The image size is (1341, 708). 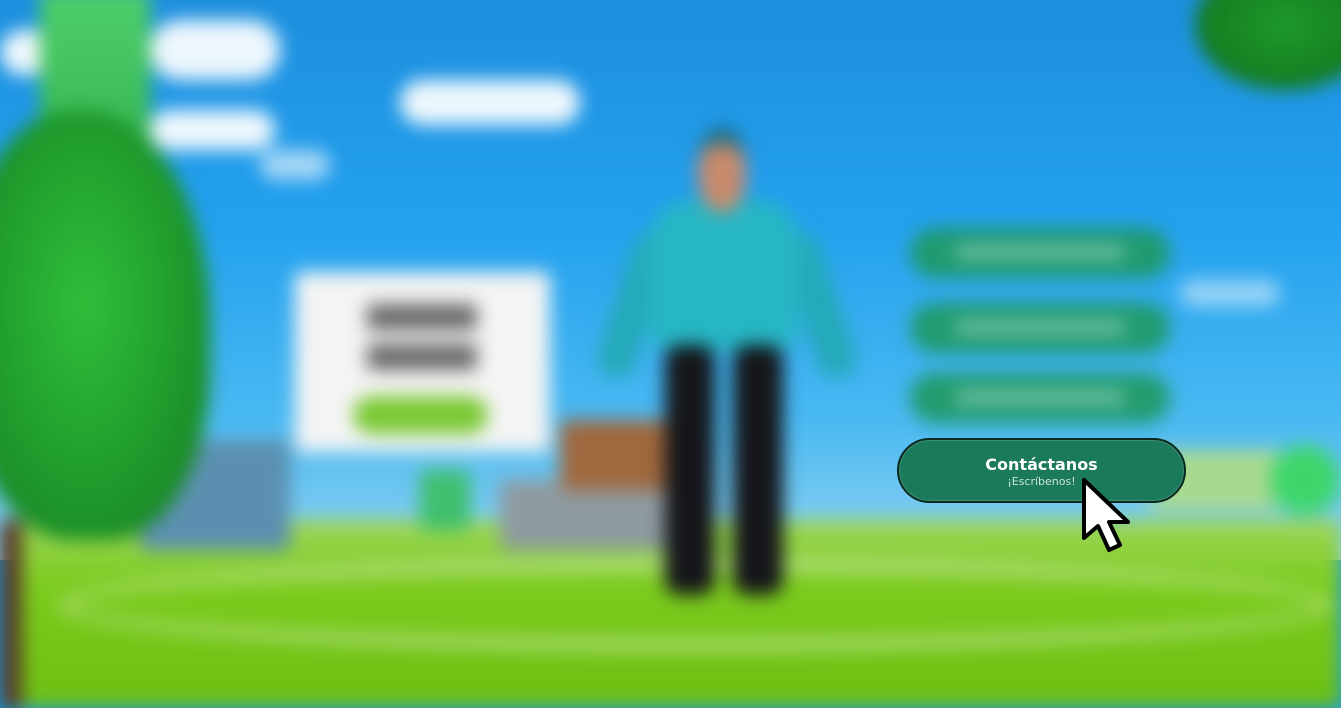 What do you see at coordinates (420, 415) in the screenshot?
I see `promo-button` at bounding box center [420, 415].